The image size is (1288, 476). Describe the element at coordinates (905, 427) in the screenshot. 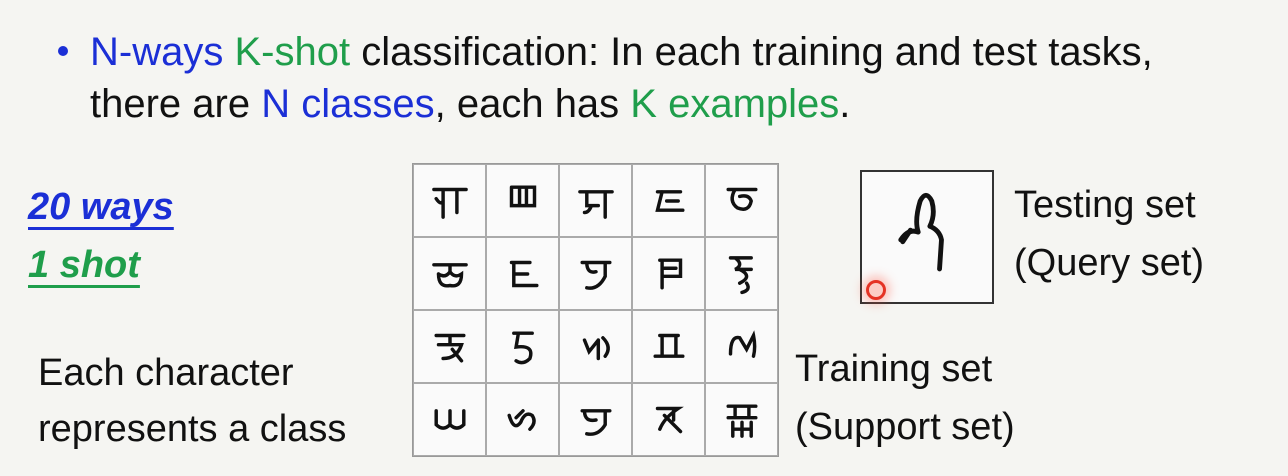

I see `training-label-line-2: (Support set)` at that location.